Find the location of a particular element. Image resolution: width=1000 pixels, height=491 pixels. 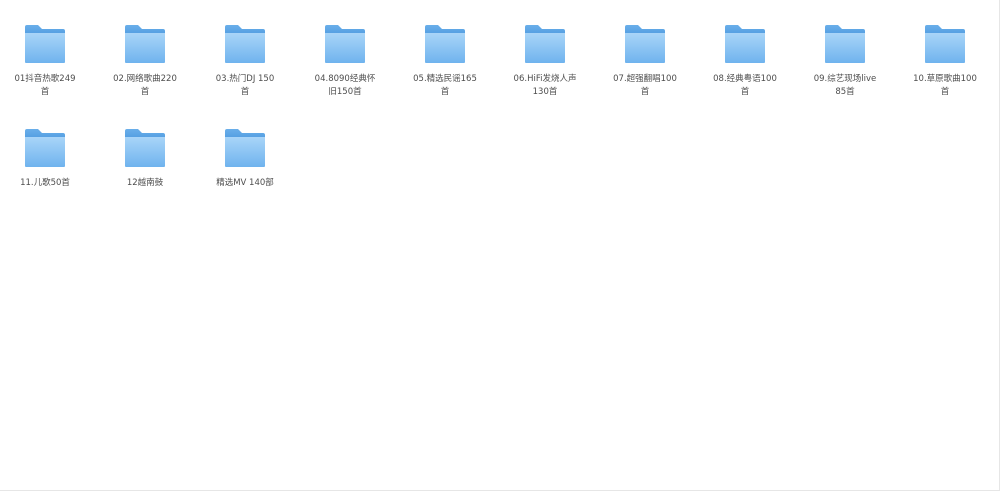

folder-item: 02.网络歌曲220首 is located at coordinates (145, 61).